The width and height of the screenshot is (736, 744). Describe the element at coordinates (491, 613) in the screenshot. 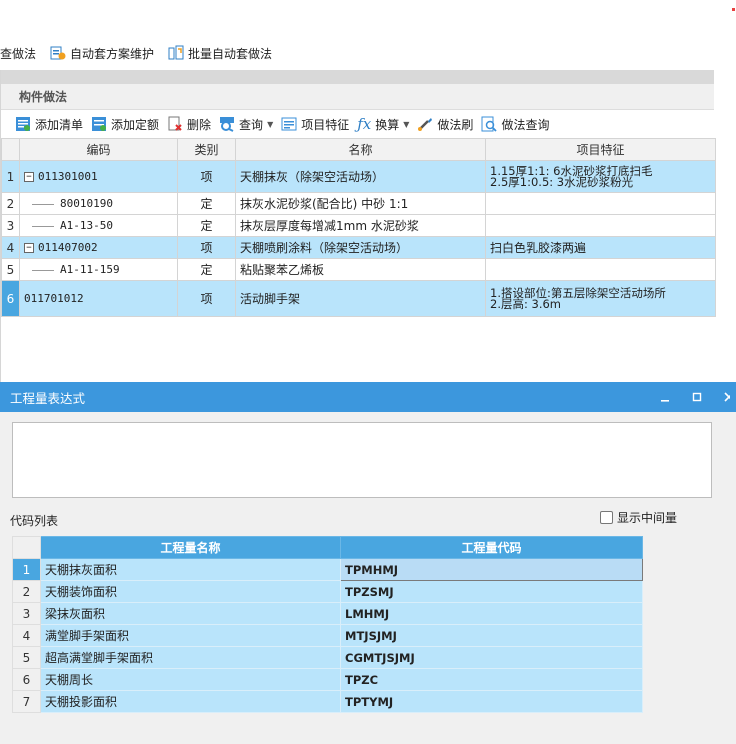

I see `quantity-code: LMHMJ` at that location.